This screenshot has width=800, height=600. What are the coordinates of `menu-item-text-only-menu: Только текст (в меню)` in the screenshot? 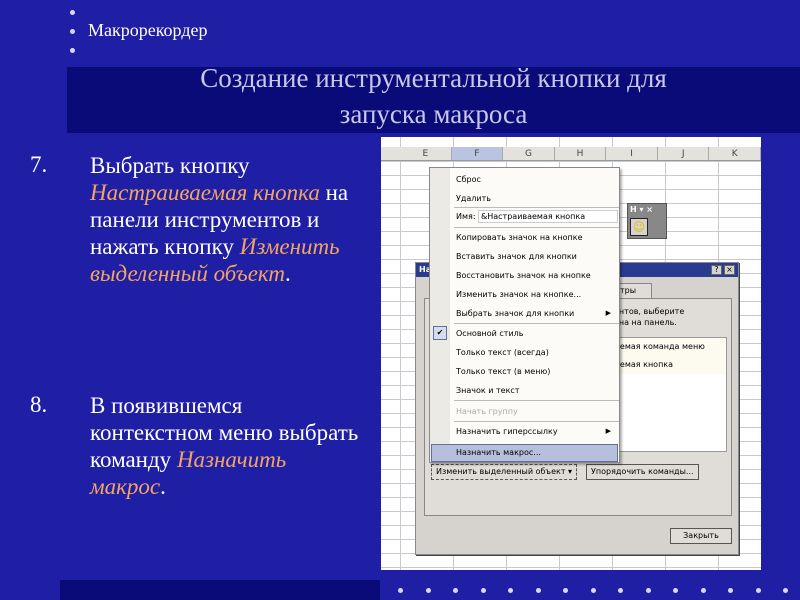 It's located at (503, 372).